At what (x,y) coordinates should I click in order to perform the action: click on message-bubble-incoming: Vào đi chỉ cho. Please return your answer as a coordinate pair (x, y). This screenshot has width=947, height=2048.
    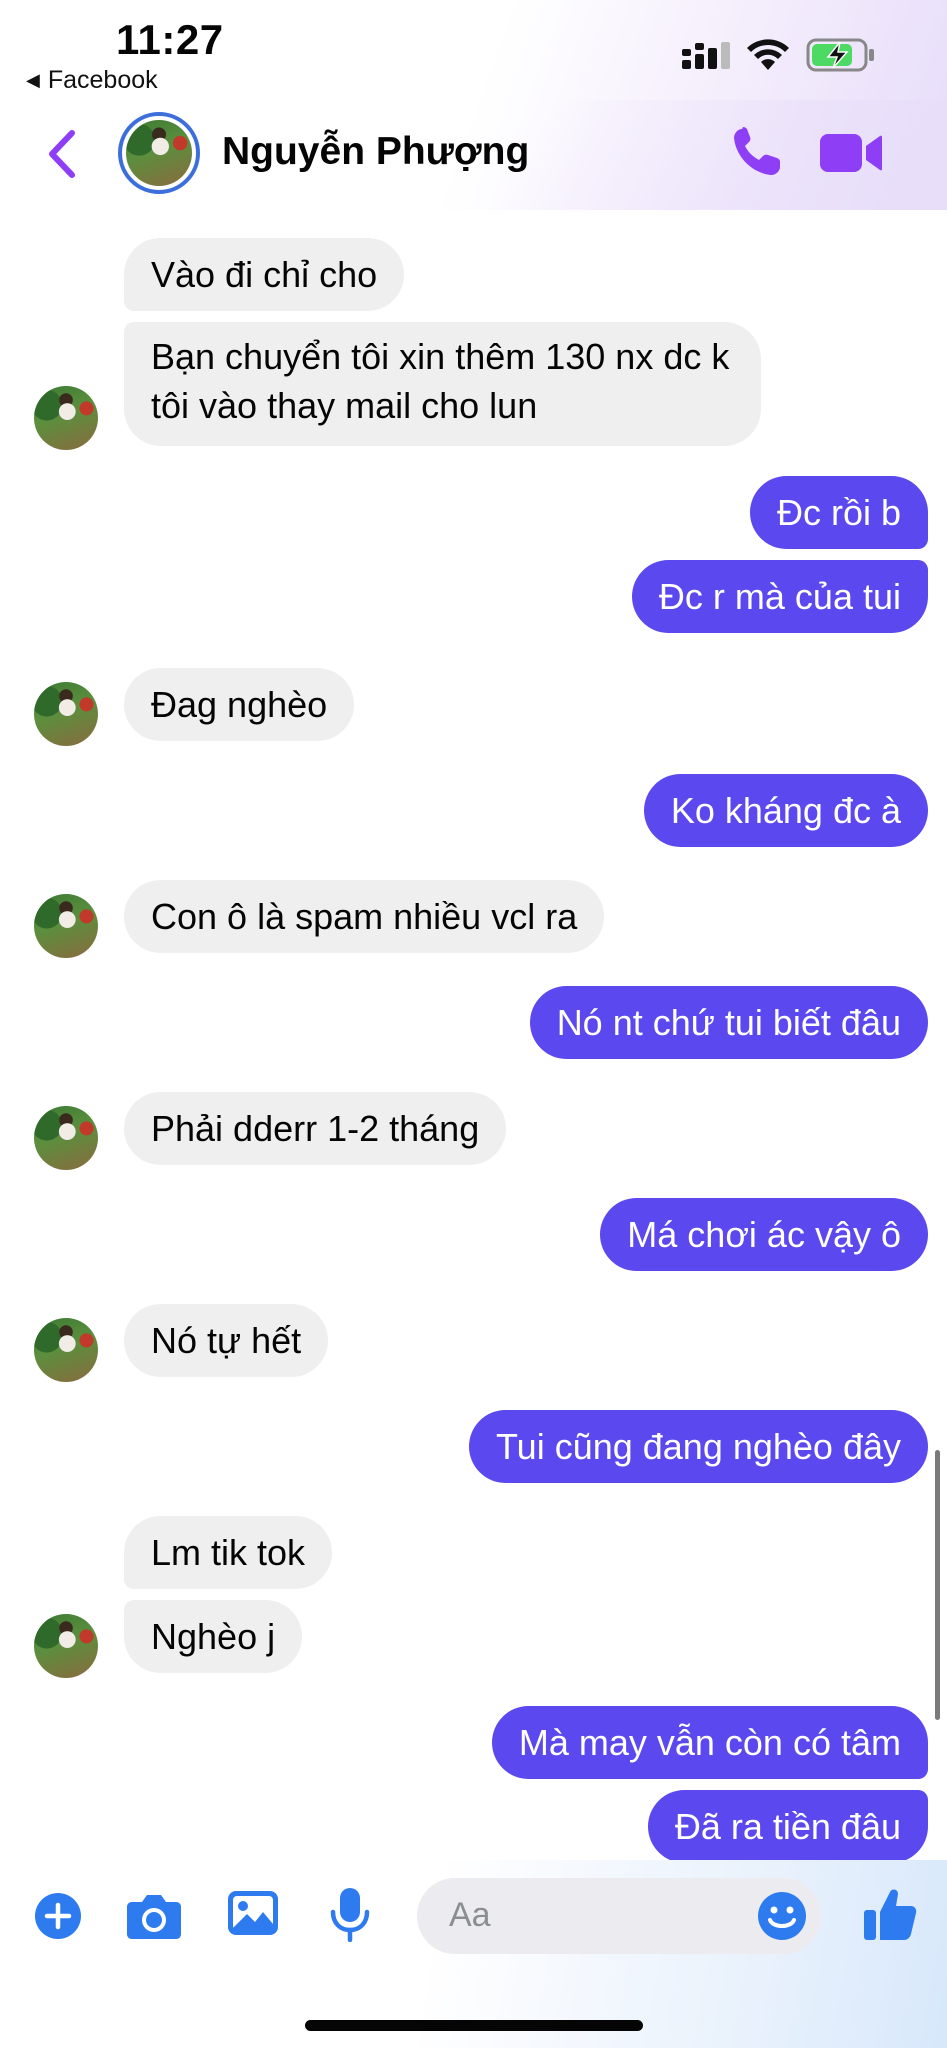
    Looking at the image, I should click on (264, 274).